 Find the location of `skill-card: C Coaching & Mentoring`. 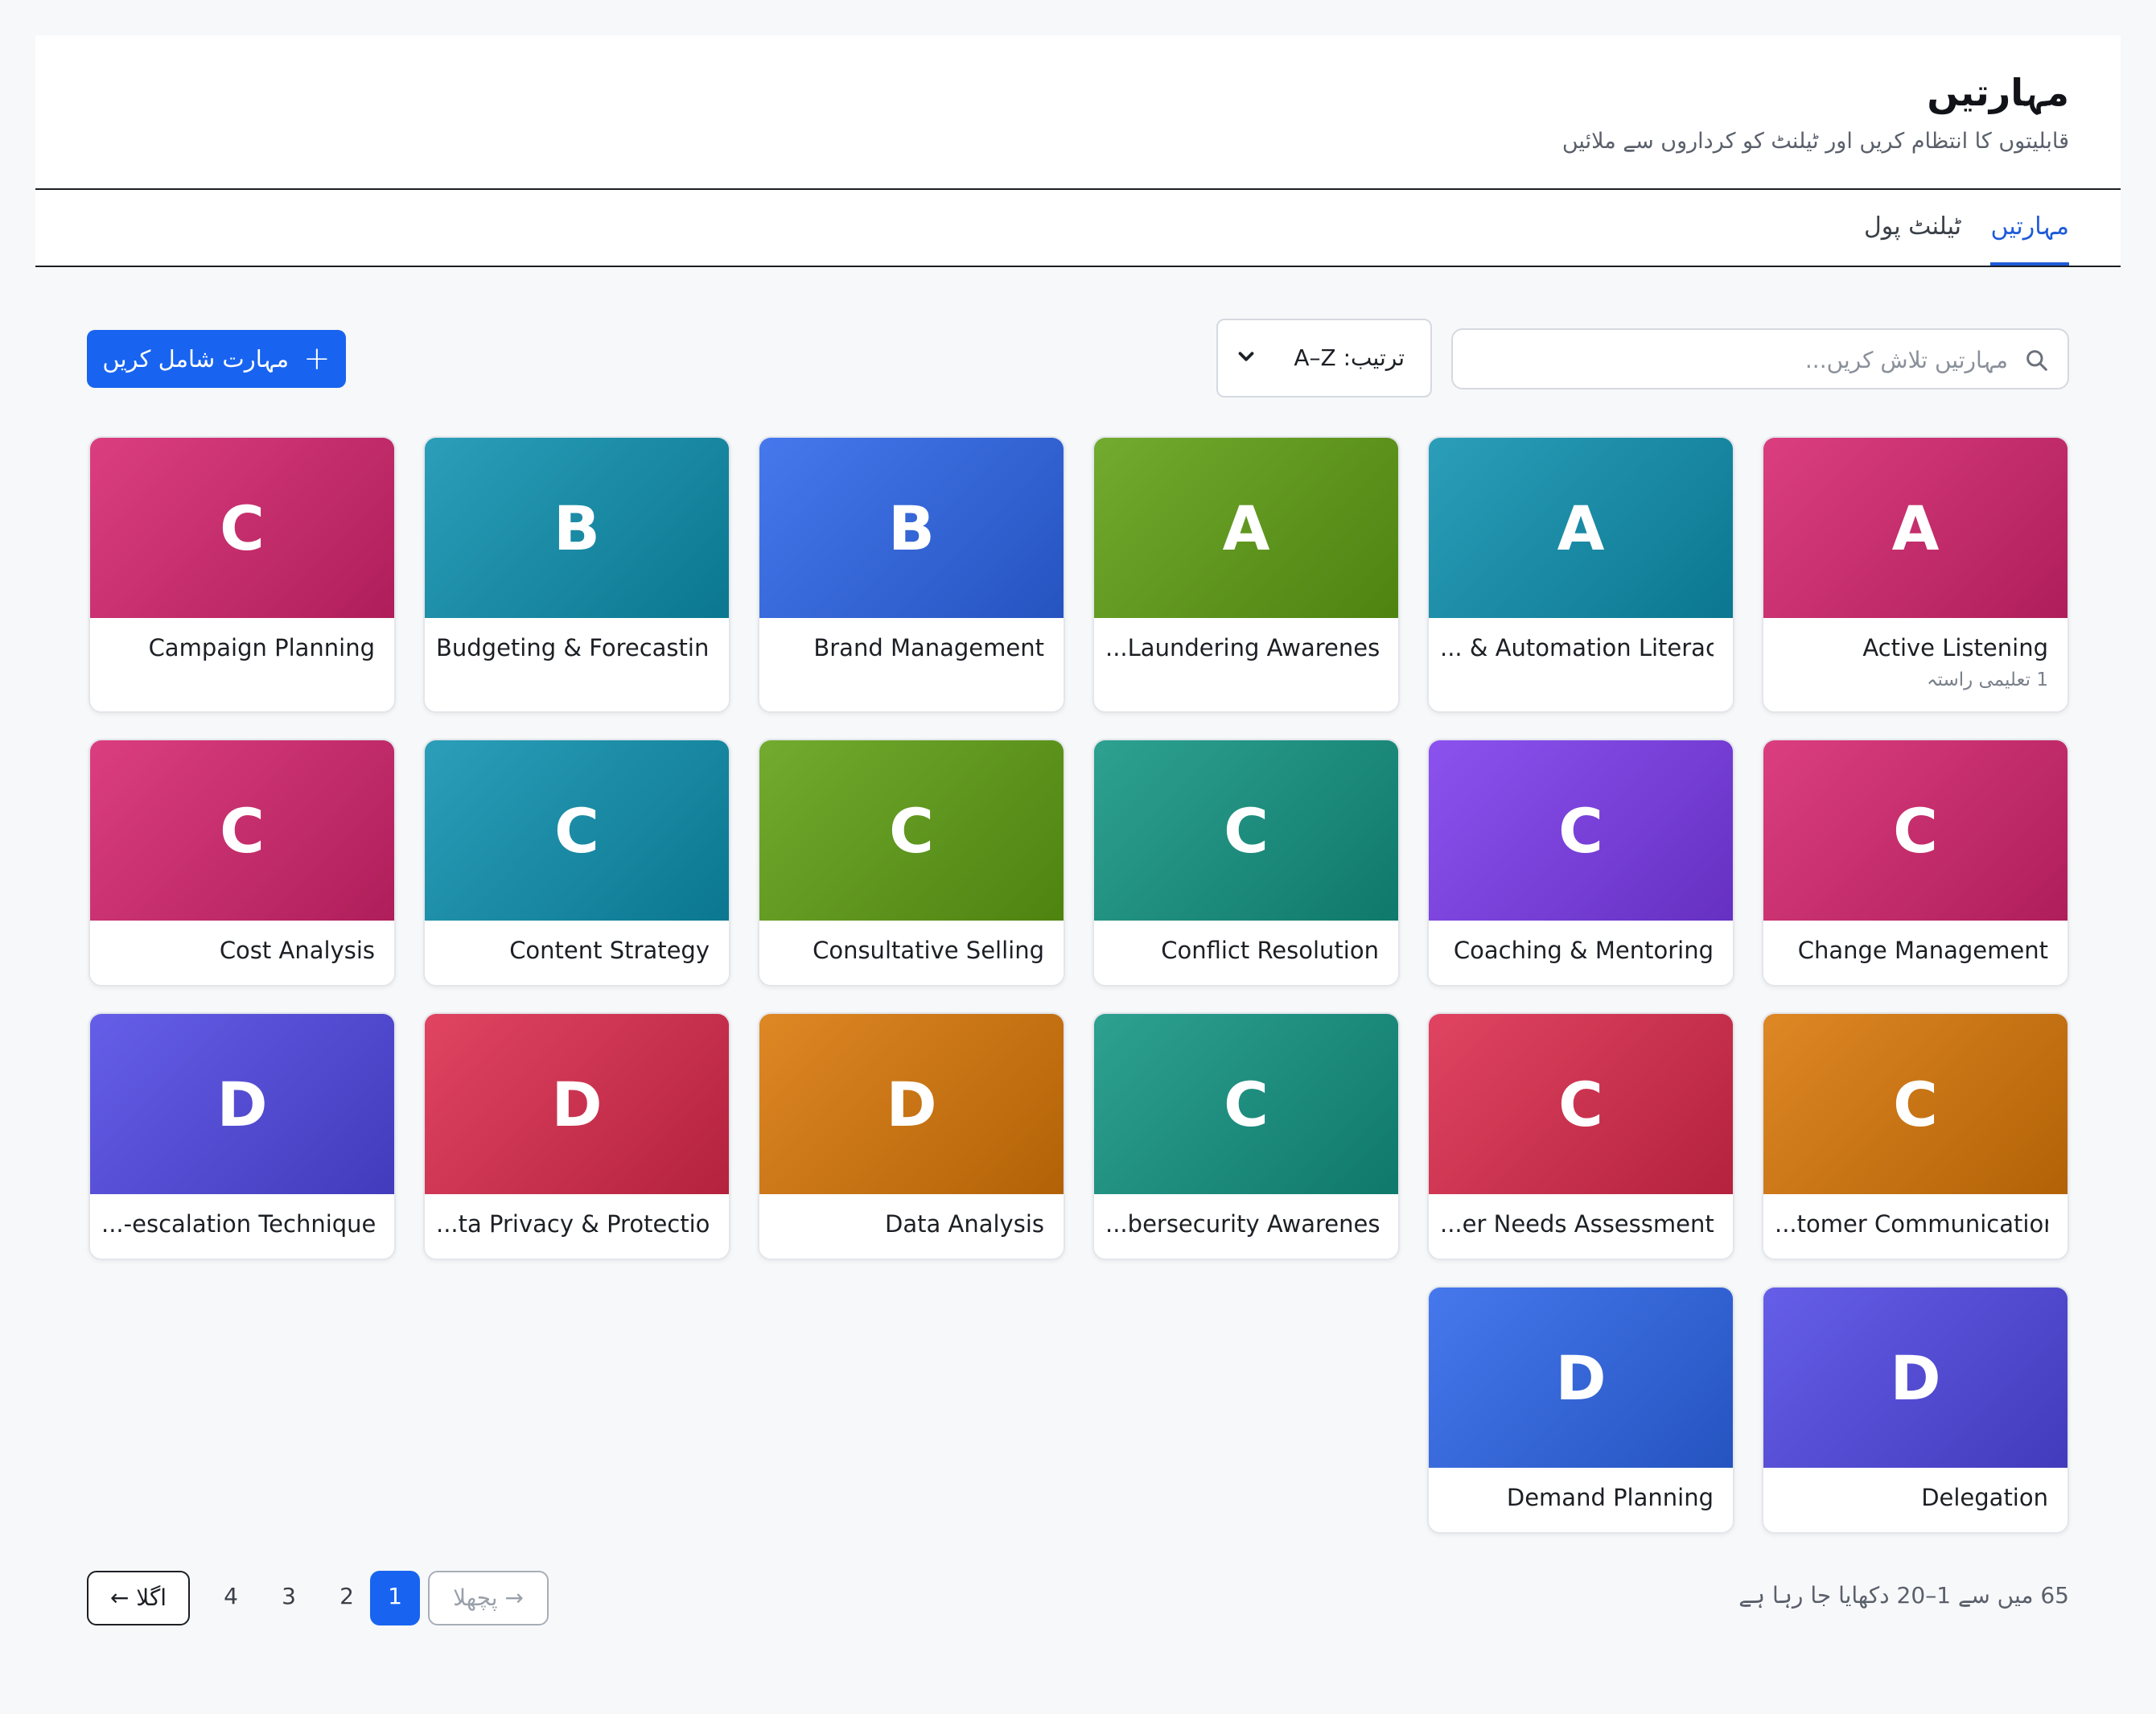

skill-card: C Coaching & Mentoring is located at coordinates (1580, 863).